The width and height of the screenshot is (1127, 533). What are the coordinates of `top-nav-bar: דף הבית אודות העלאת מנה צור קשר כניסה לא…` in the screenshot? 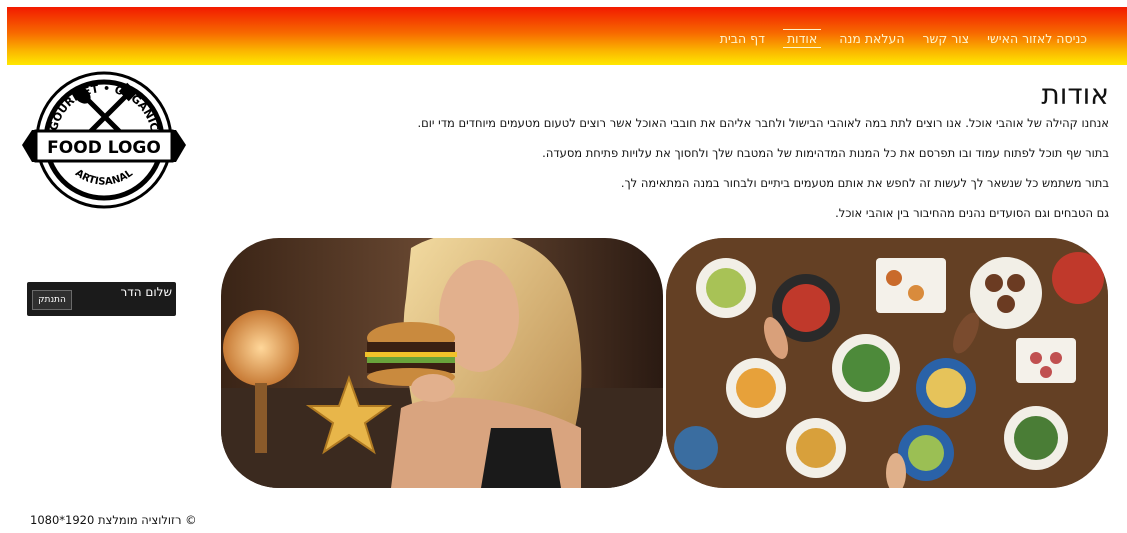 It's located at (567, 36).